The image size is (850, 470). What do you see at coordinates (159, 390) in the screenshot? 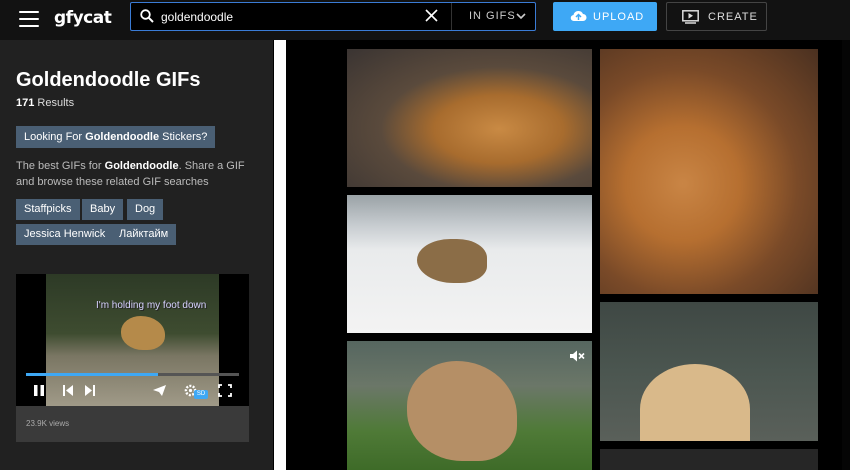
I see `share-icon` at bounding box center [159, 390].